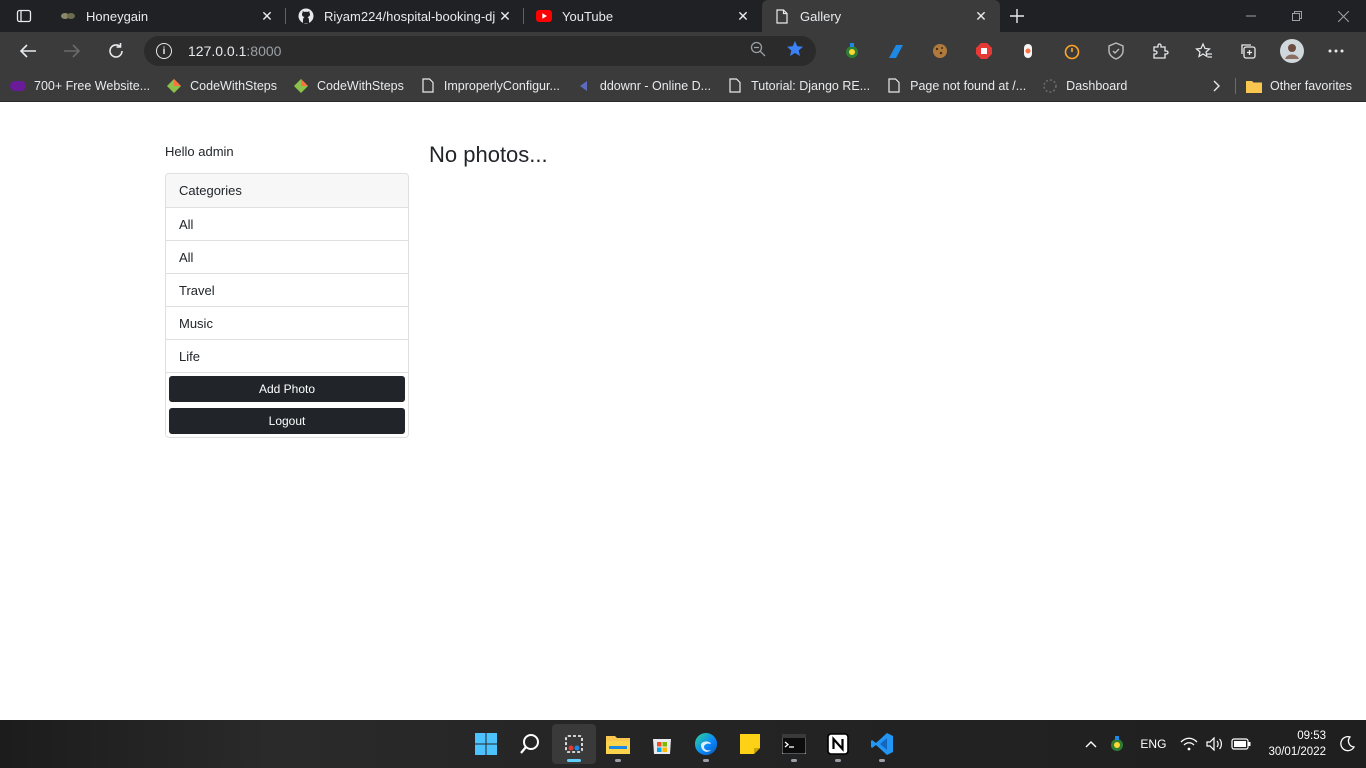  I want to click on taskbar-notion, so click(838, 744).